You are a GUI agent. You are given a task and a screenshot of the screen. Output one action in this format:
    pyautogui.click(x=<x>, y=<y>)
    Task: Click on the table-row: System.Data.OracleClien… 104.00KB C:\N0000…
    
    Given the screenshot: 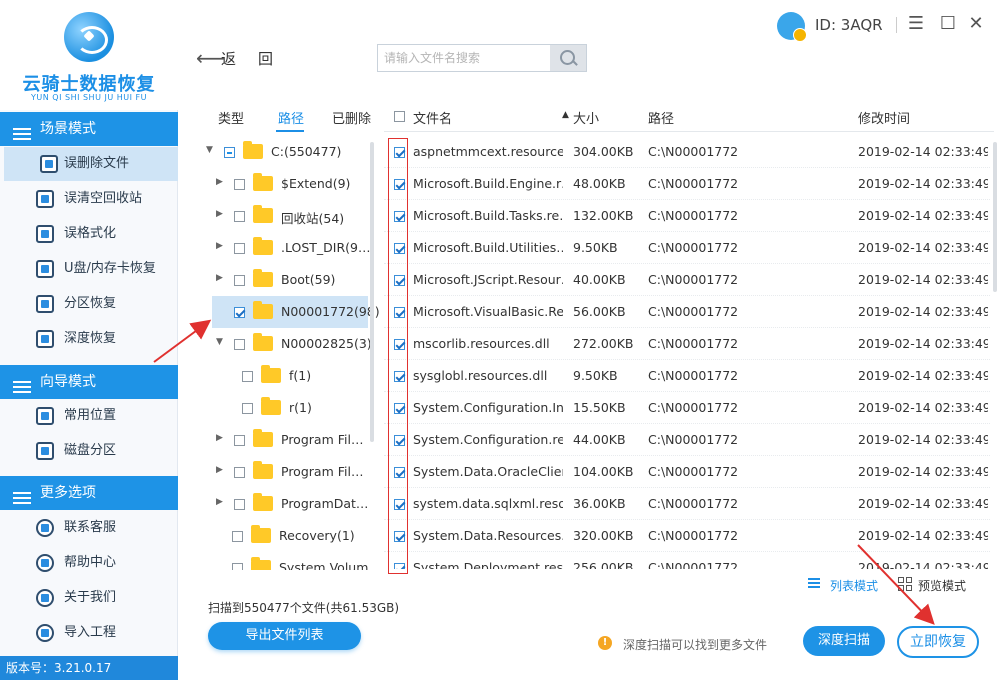 What is the action you would take?
    pyautogui.click(x=687, y=472)
    